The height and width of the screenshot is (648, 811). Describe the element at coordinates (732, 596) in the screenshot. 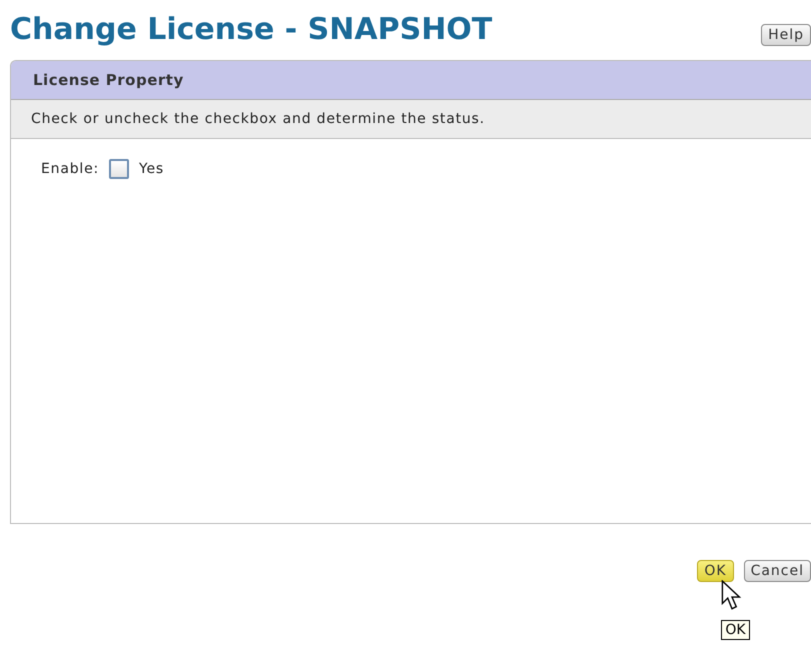

I see `pointer-cursor-icon` at that location.